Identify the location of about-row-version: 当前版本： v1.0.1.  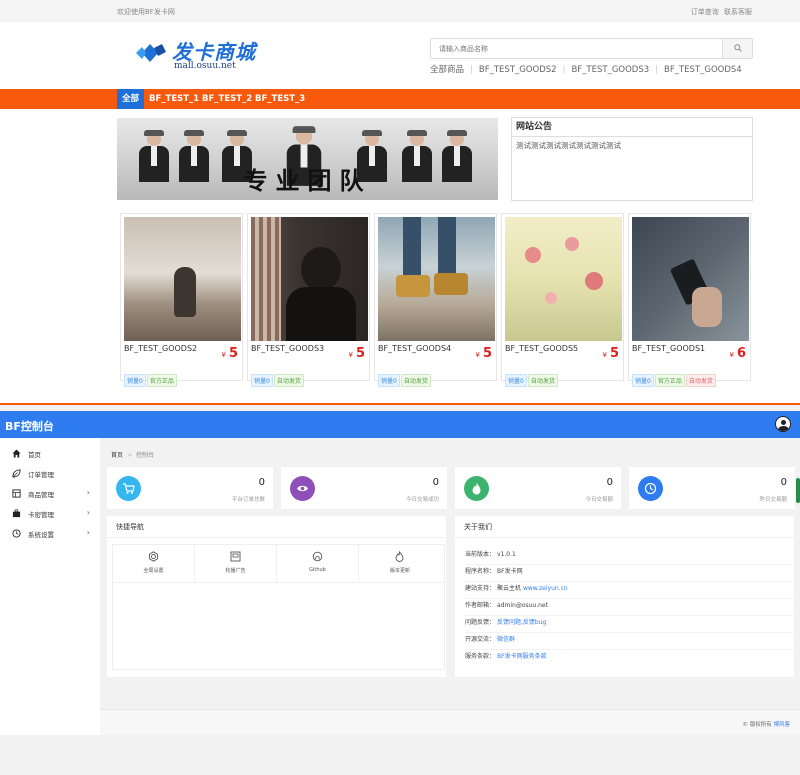
(629, 557).